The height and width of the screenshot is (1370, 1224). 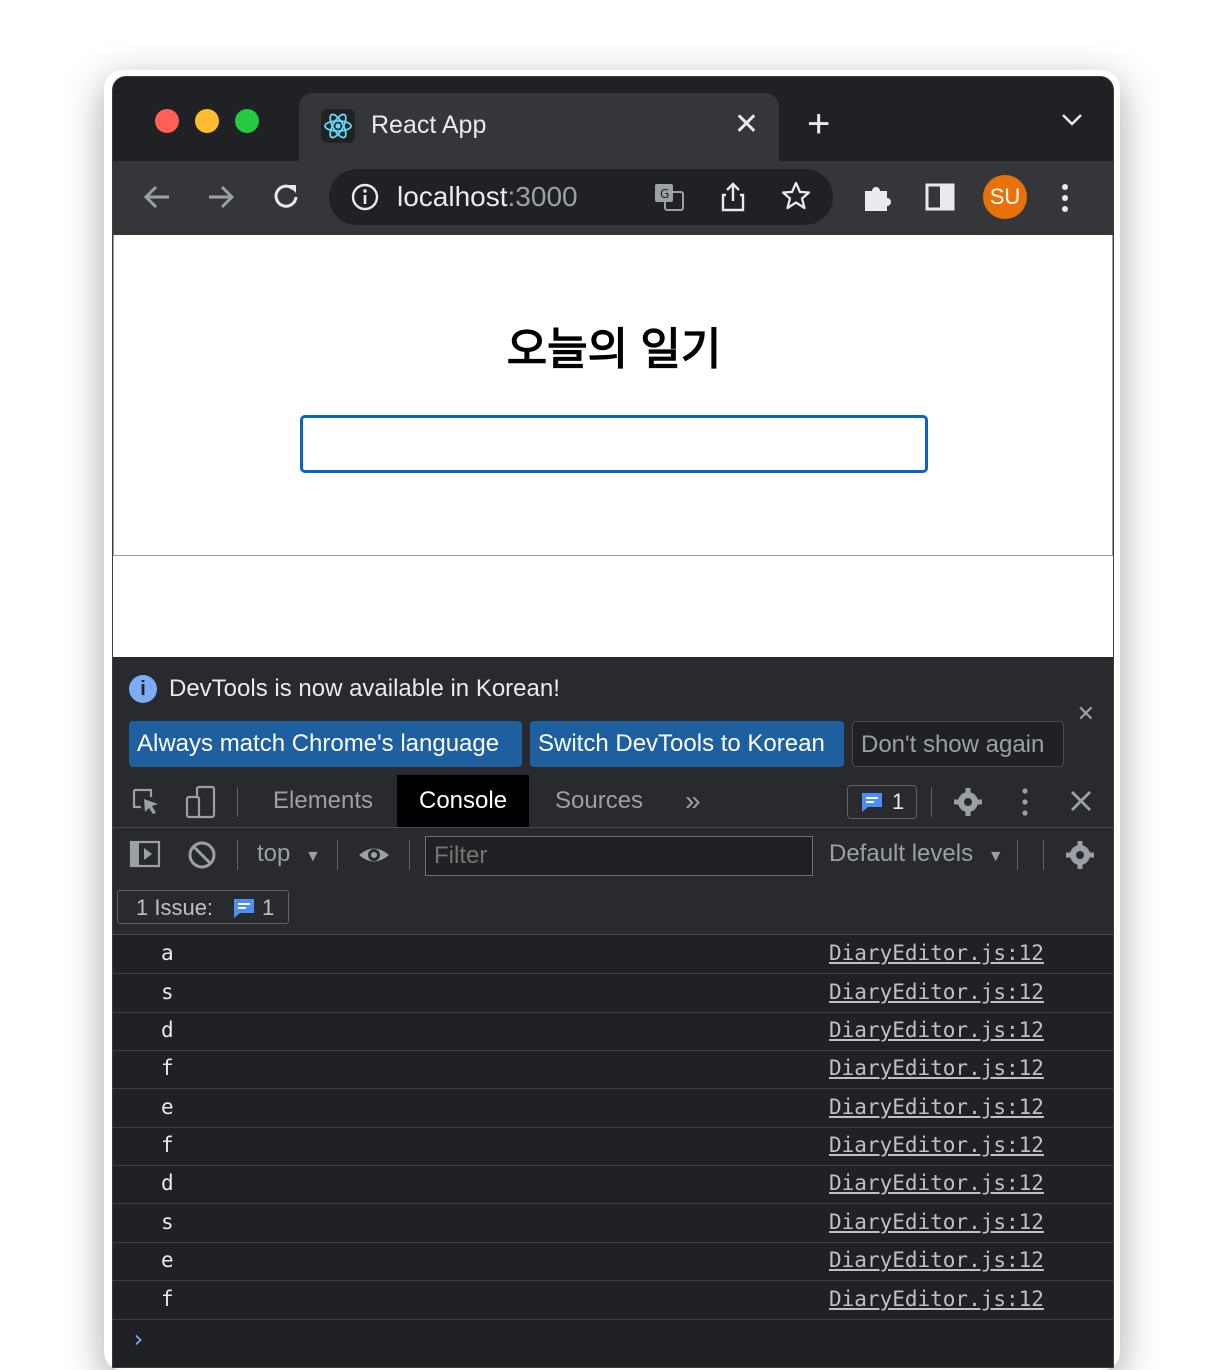 I want to click on issues-counter-button: 1, so click(x=882, y=802).